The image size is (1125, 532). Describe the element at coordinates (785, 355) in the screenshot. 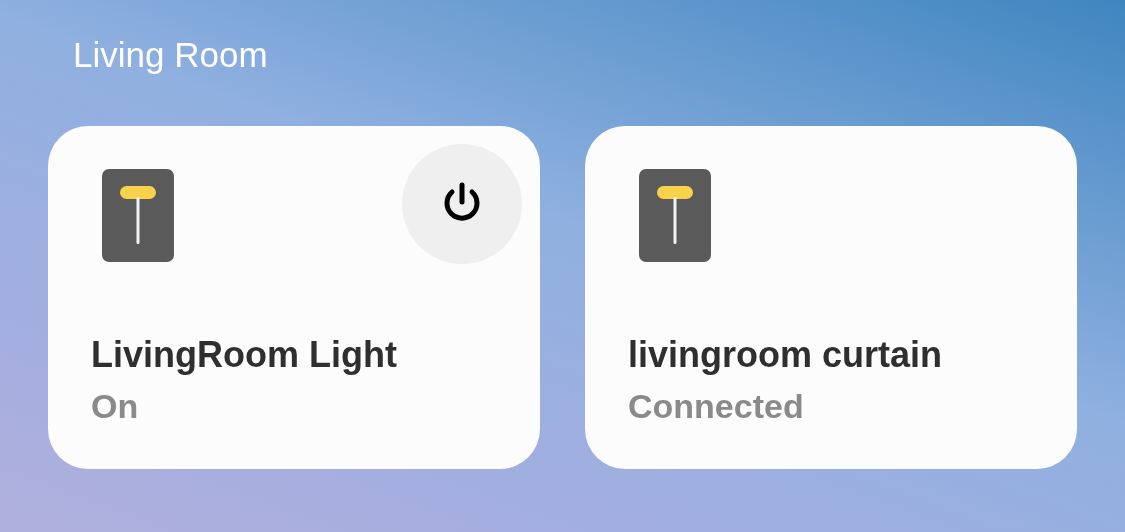

I see `device-name: livingroom curtain` at that location.